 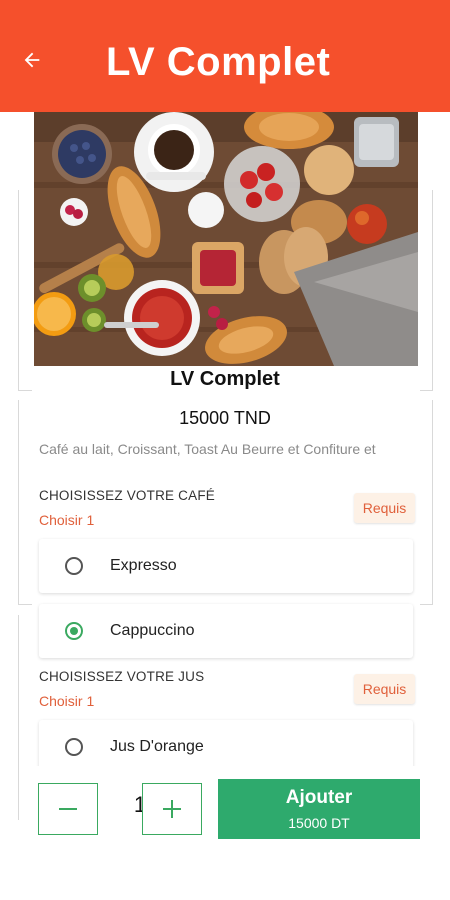 I want to click on section-subtitle-juice: Choisir 1, so click(x=67, y=701).